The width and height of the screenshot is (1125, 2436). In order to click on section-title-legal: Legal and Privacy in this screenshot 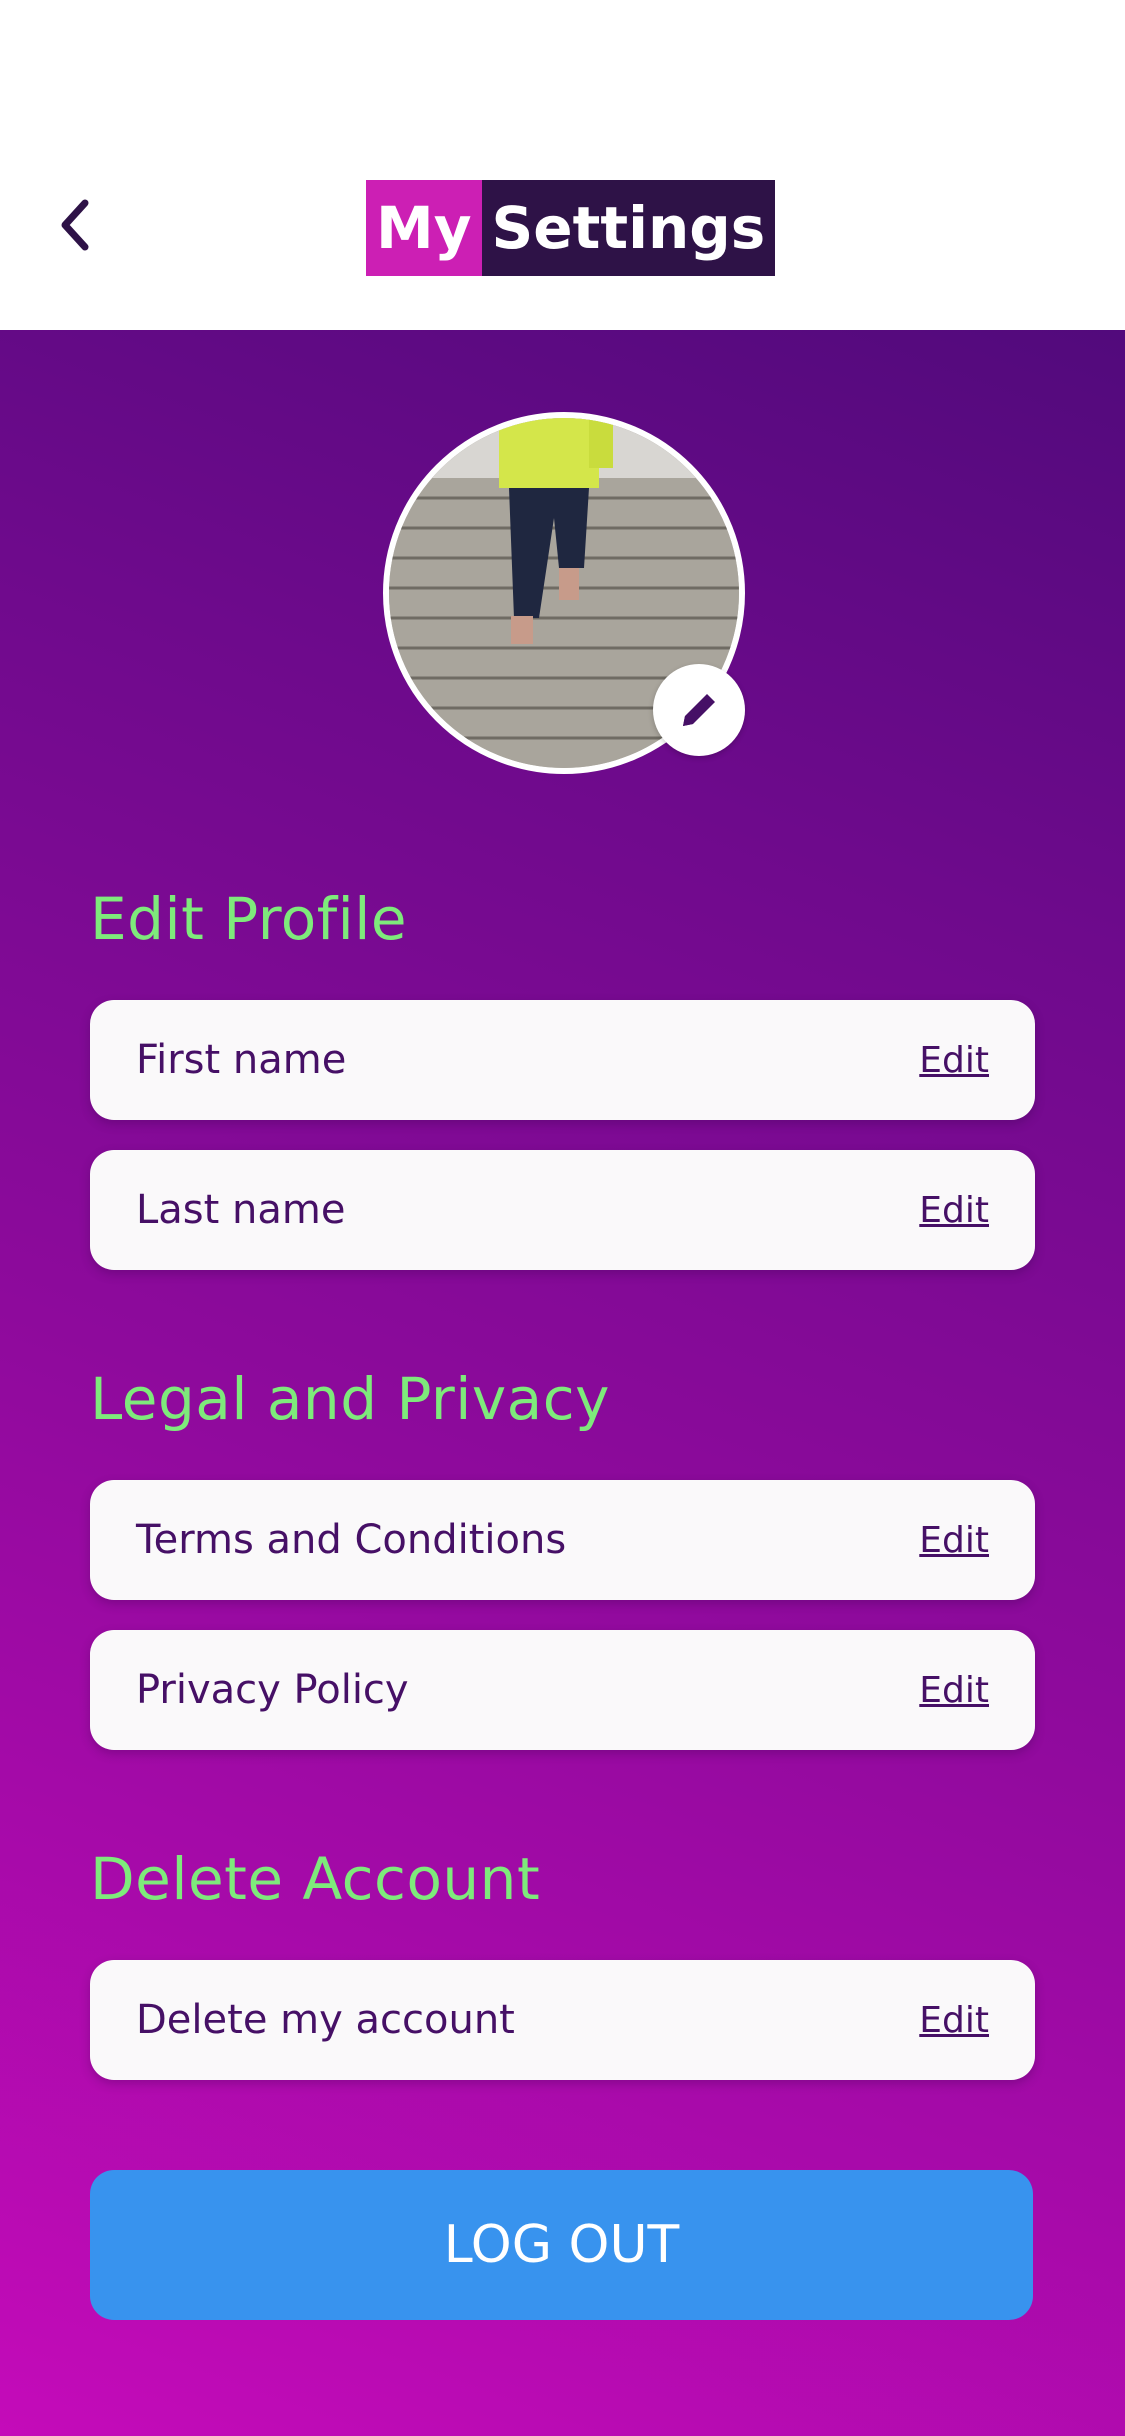, I will do `click(350, 1399)`.